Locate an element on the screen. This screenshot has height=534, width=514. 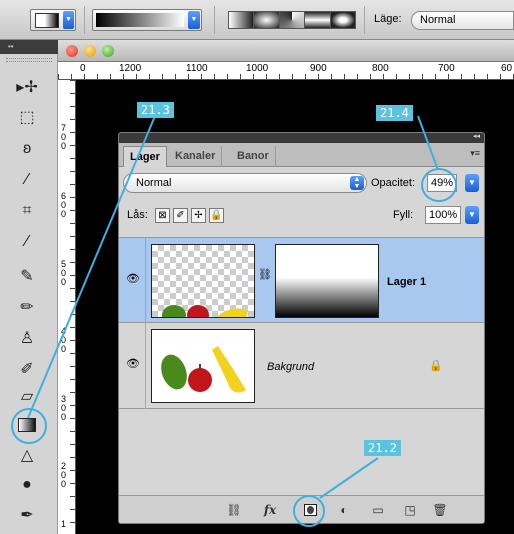
brush-tool-icon: ✏ is located at coordinates (27, 308).